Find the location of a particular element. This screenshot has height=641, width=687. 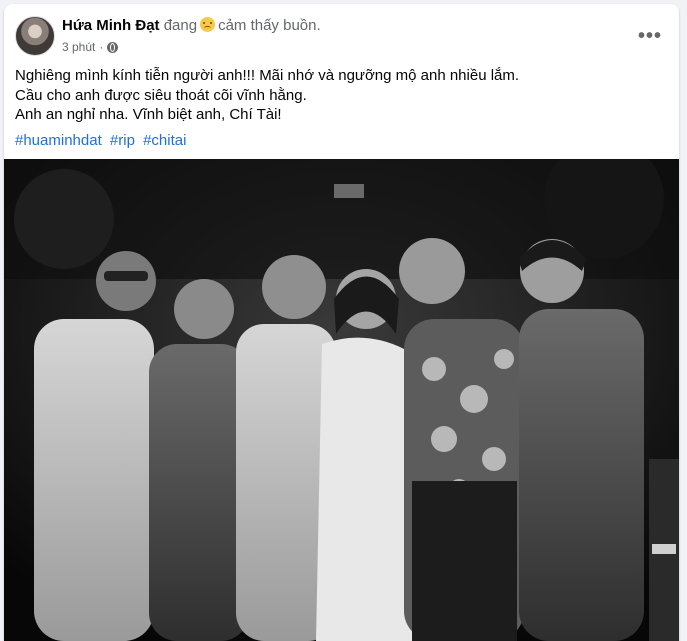

post-title-line: Hứa Minh Đạt đang cảm thấy buồn. is located at coordinates (191, 26).